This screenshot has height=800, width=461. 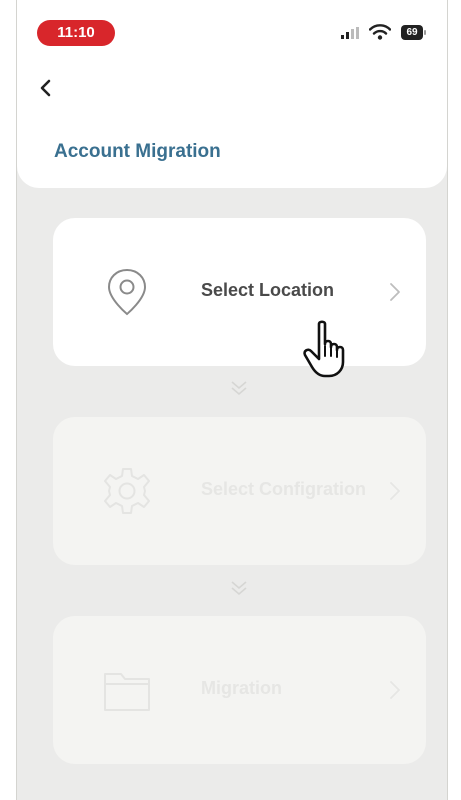 What do you see at coordinates (284, 489) in the screenshot?
I see `step-label: Select Configration` at bounding box center [284, 489].